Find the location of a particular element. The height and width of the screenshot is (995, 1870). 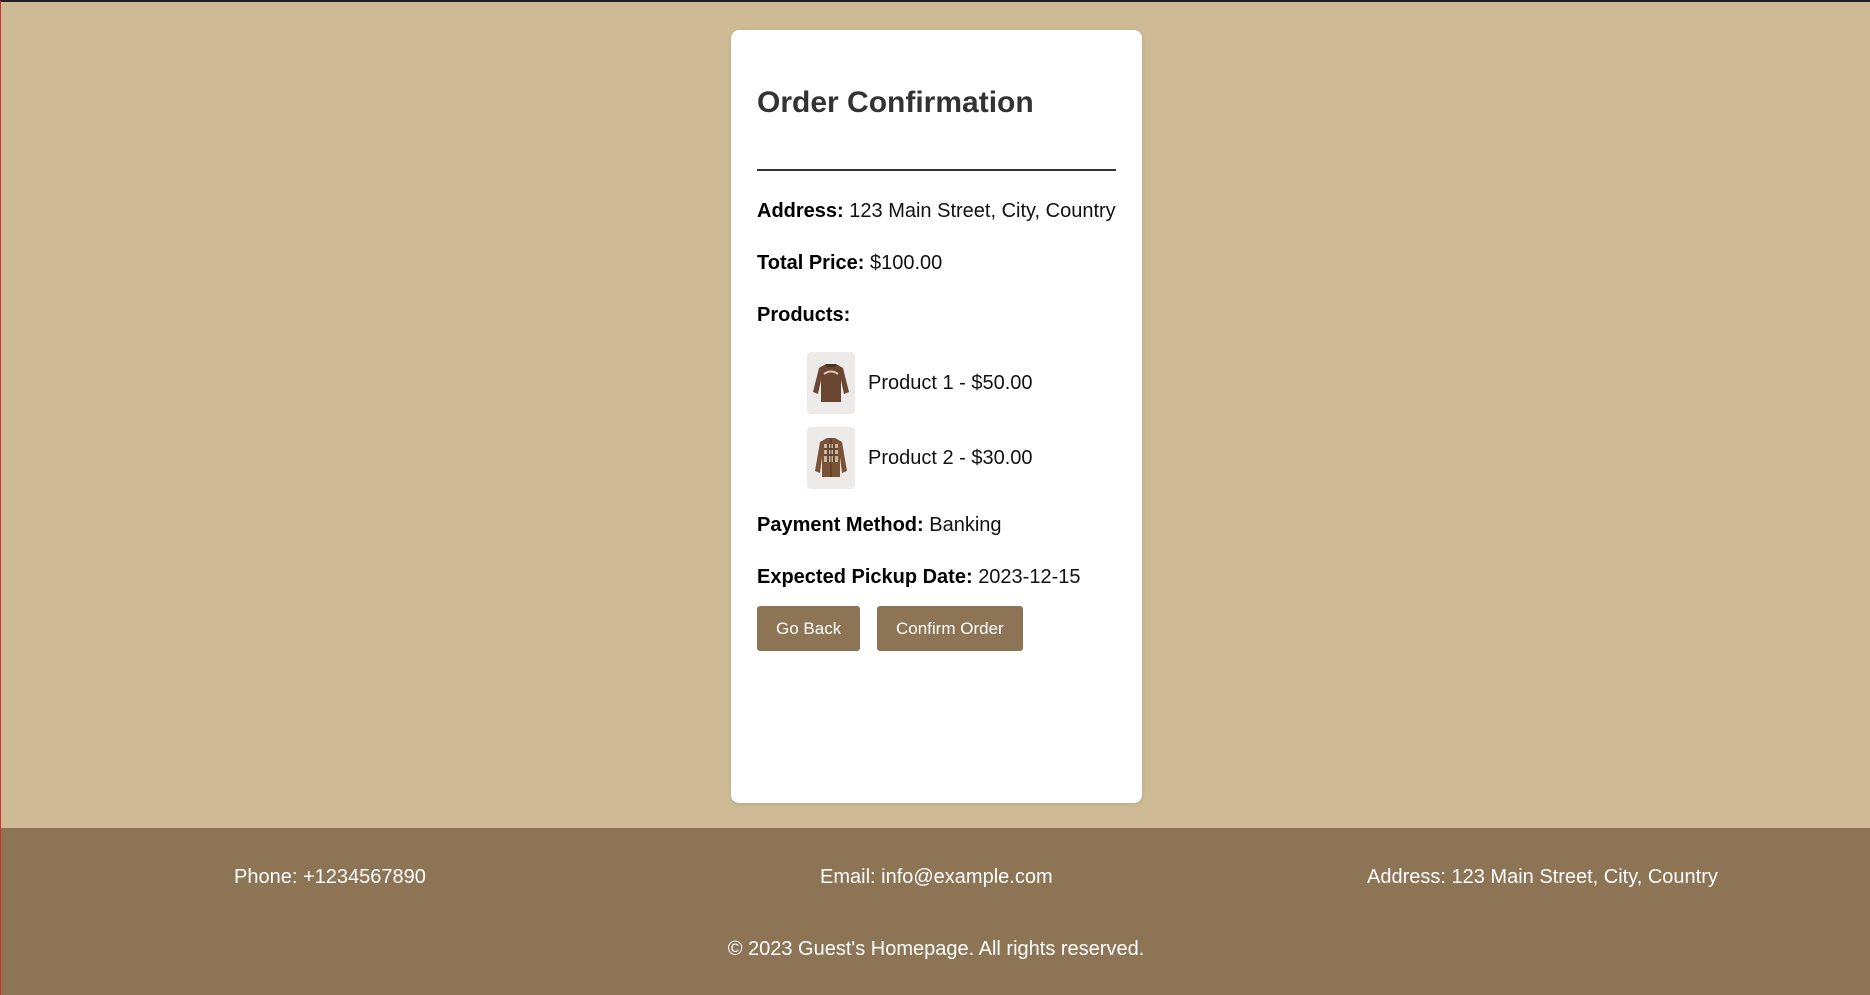

payment-method-row: Payment Method: Banking is located at coordinates (879, 525).